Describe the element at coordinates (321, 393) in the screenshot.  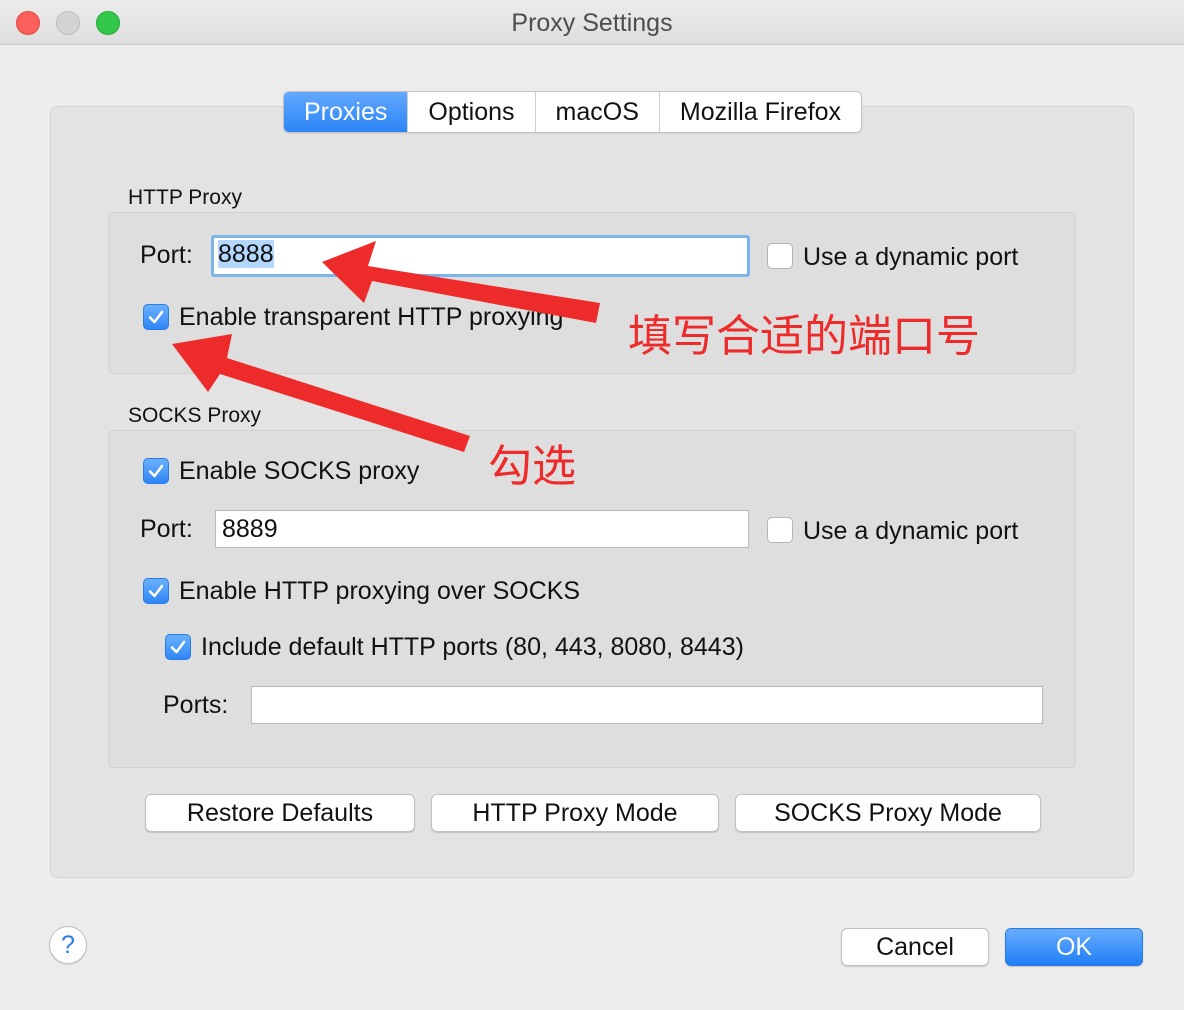
I see `arrow-to-checkbox` at that location.